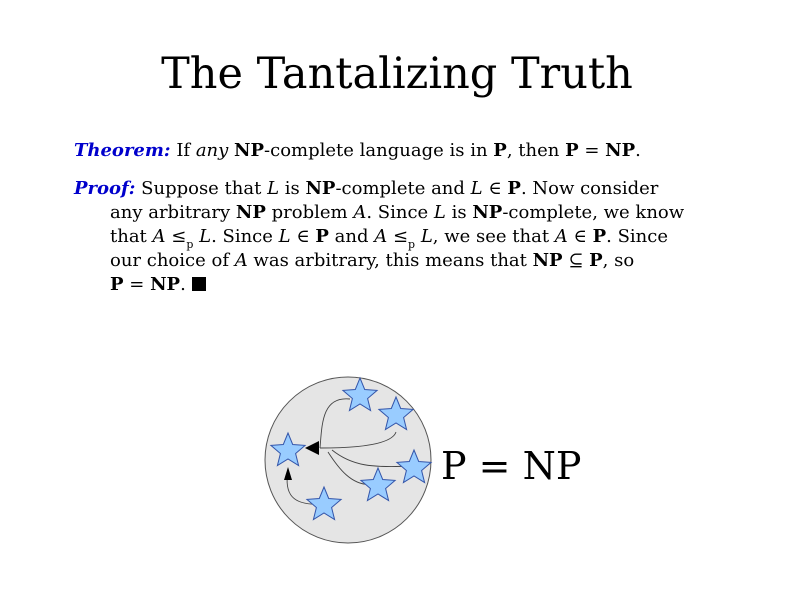  Describe the element at coordinates (390, 260) in the screenshot. I see `proof-text: was arbitrary, this means that` at that location.